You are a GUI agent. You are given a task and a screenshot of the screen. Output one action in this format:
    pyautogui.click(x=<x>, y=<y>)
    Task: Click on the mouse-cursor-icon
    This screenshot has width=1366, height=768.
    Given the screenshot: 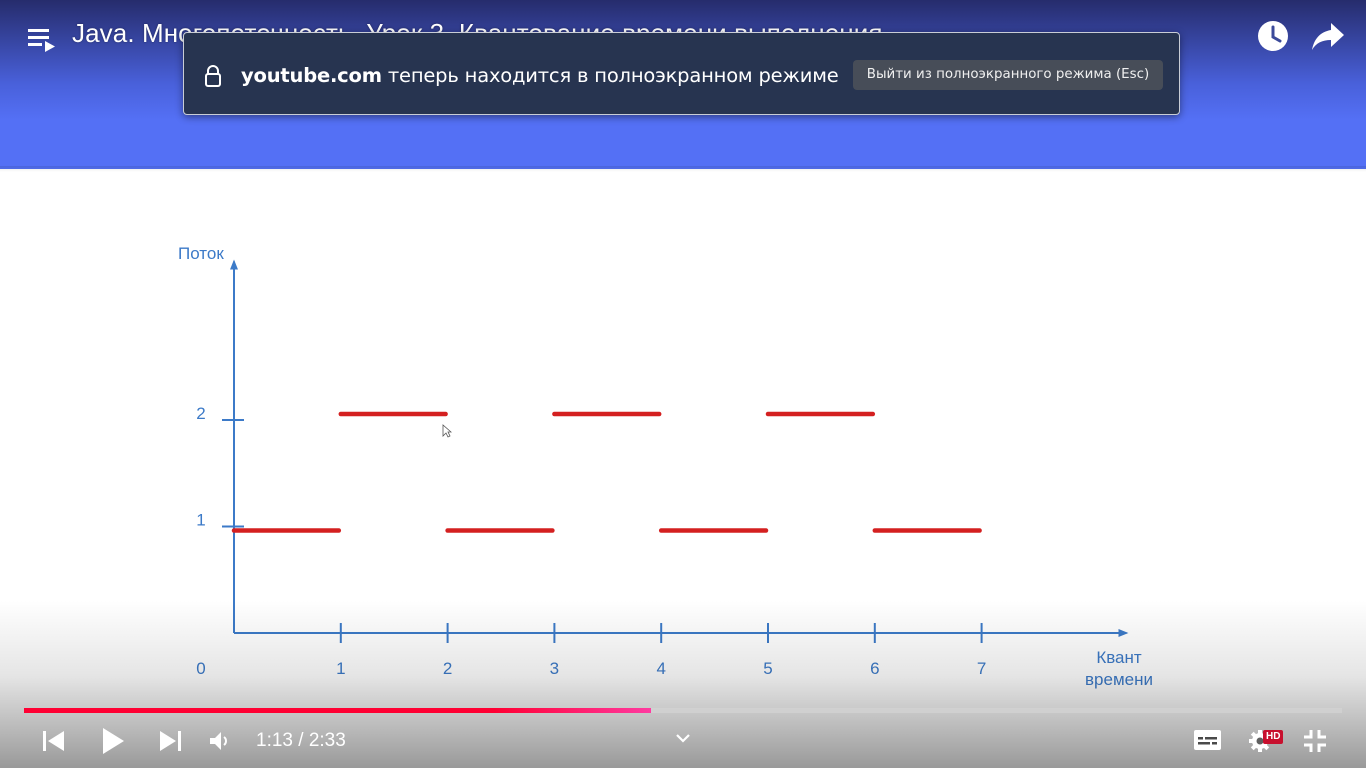 What is the action you would take?
    pyautogui.click(x=447, y=431)
    